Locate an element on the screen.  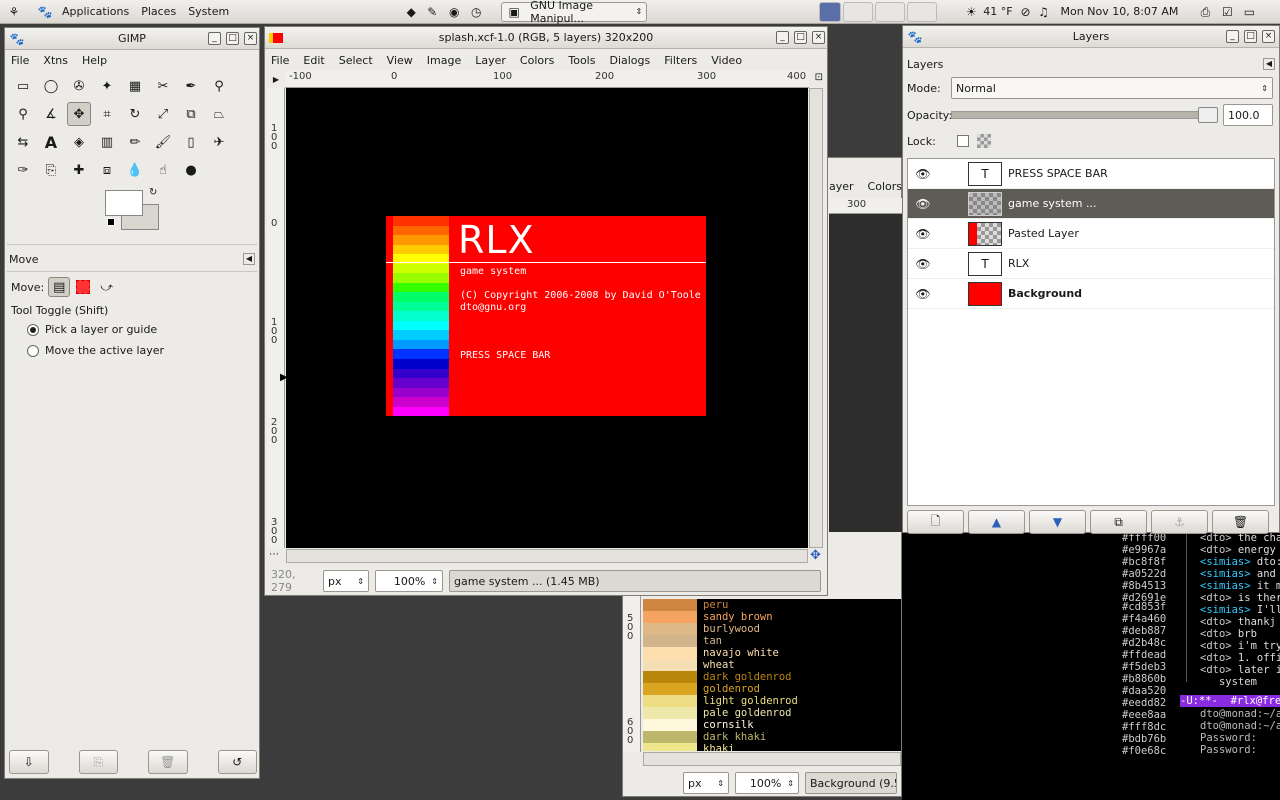
color-row: pale goldenrod is located at coordinates (772, 713).